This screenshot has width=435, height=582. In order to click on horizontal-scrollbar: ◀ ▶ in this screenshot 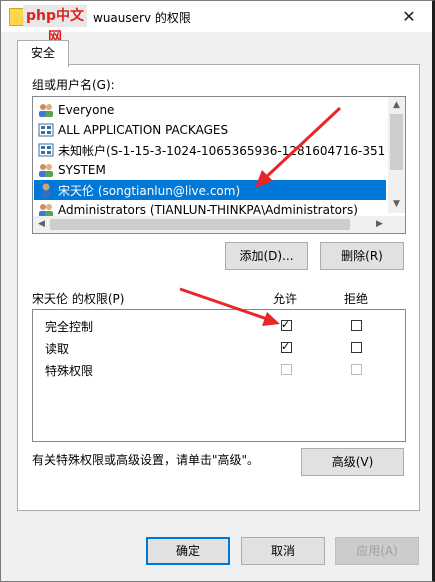, I will do `click(219, 224)`.